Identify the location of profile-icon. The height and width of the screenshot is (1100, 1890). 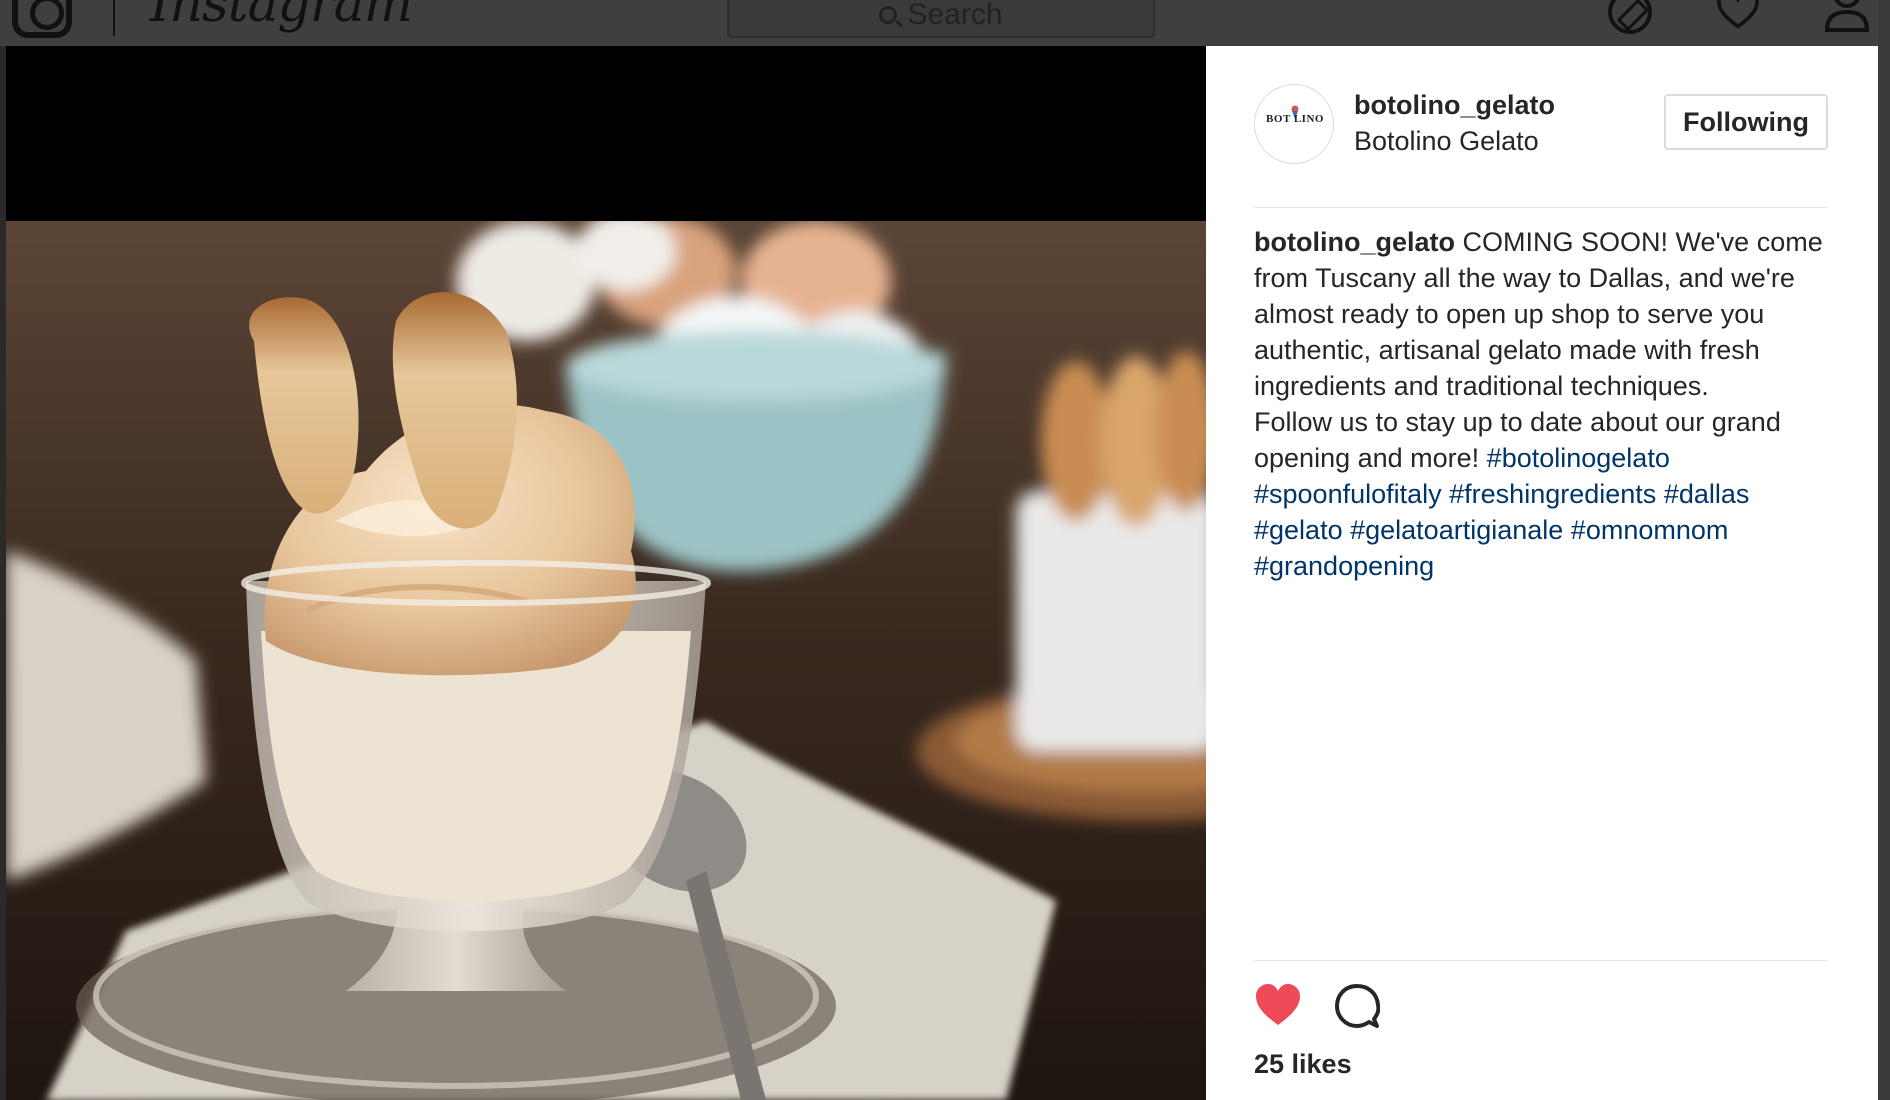
(1847, 16).